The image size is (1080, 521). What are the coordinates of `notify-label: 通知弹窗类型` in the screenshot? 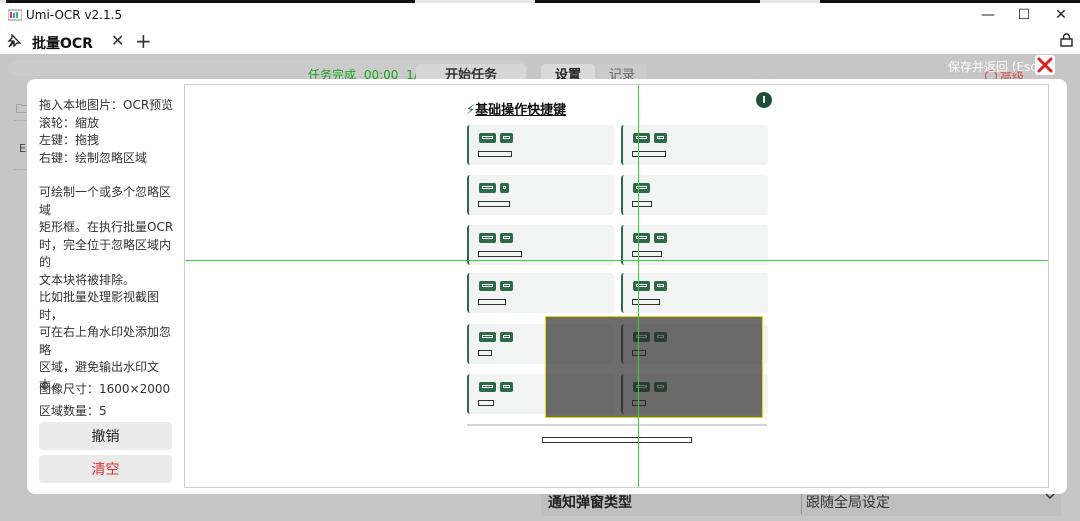 It's located at (590, 503).